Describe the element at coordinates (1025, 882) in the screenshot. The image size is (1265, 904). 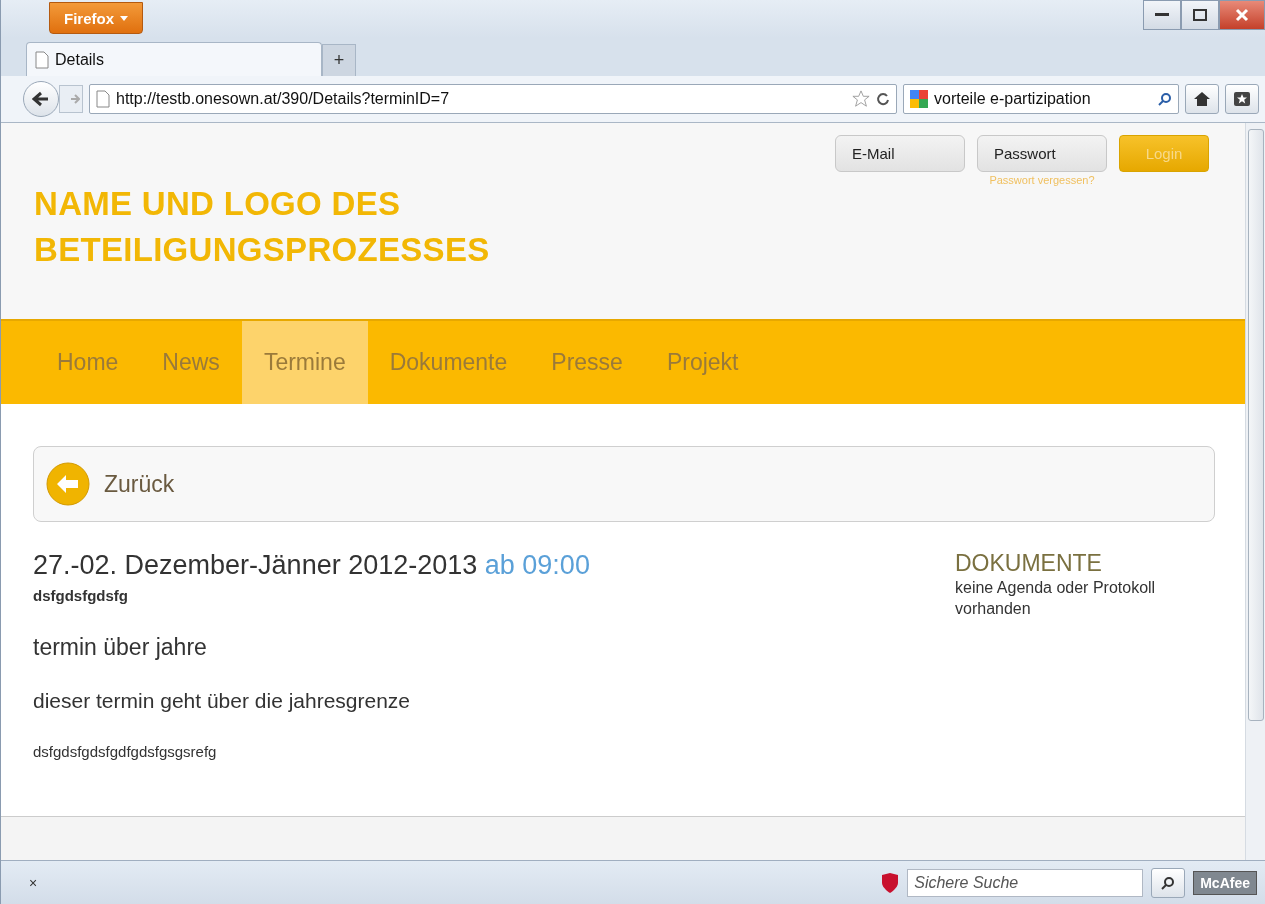
I see `safe-search-field: Sichere Suche` at that location.